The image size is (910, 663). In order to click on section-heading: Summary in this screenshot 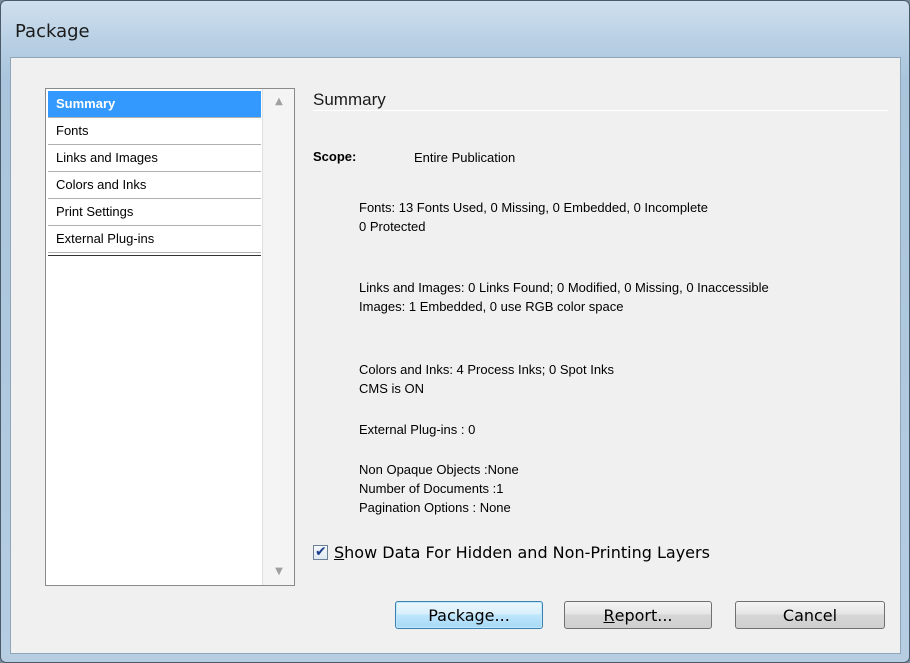, I will do `click(349, 99)`.